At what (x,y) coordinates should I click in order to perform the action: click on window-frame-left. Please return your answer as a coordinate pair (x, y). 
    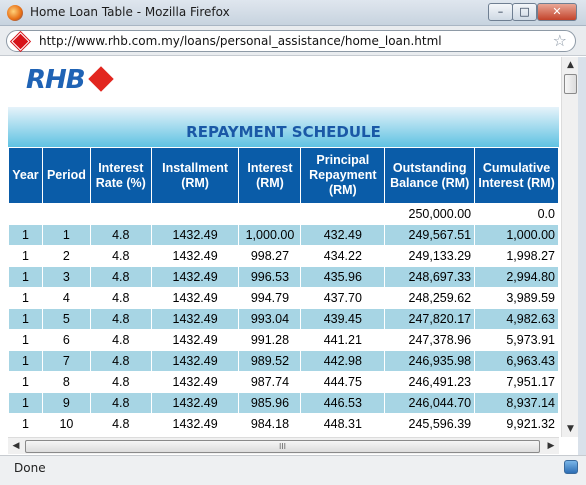
    Looking at the image, I should click on (4, 256).